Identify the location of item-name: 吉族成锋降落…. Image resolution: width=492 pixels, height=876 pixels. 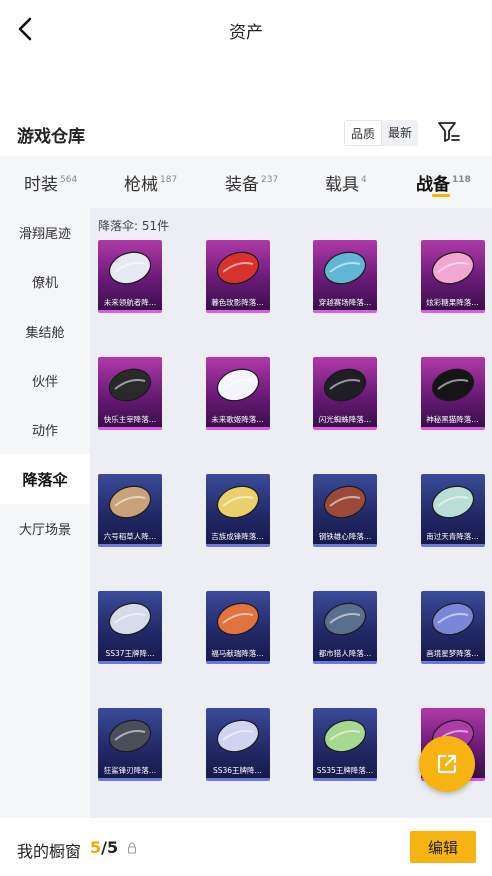
(237, 536).